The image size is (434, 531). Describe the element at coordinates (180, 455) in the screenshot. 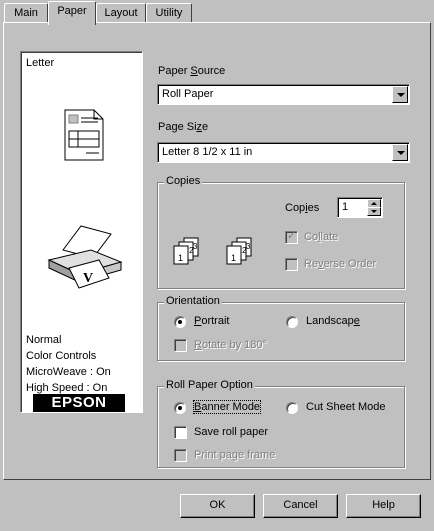

I see `print-page-frame-checkbox` at that location.